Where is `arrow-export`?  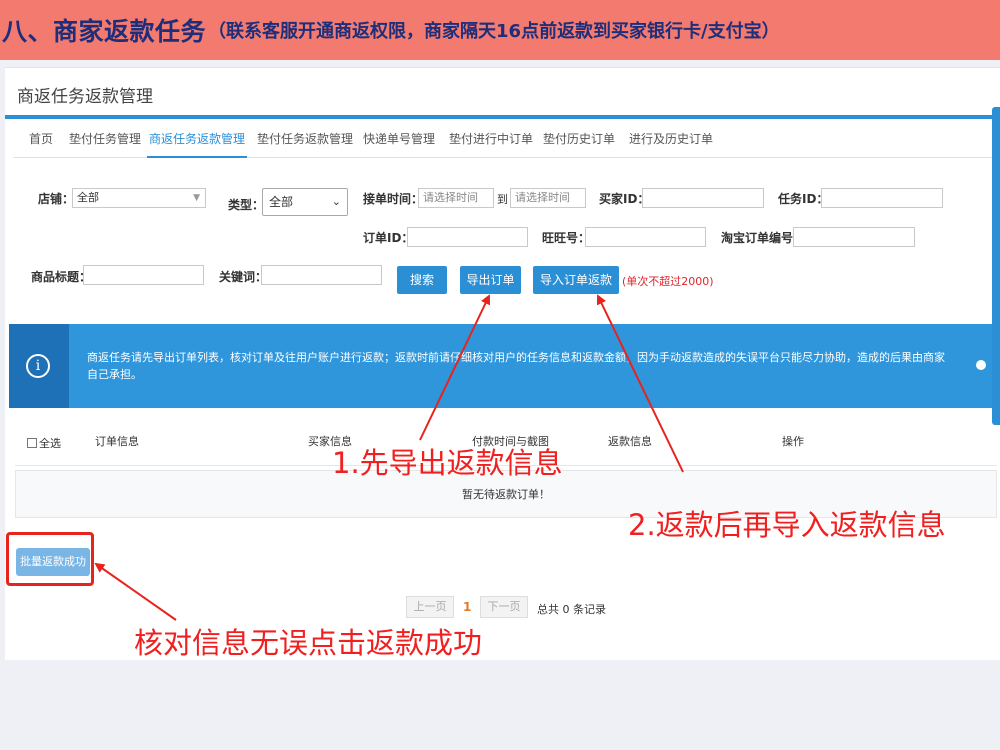 arrow-export is located at coordinates (455, 367).